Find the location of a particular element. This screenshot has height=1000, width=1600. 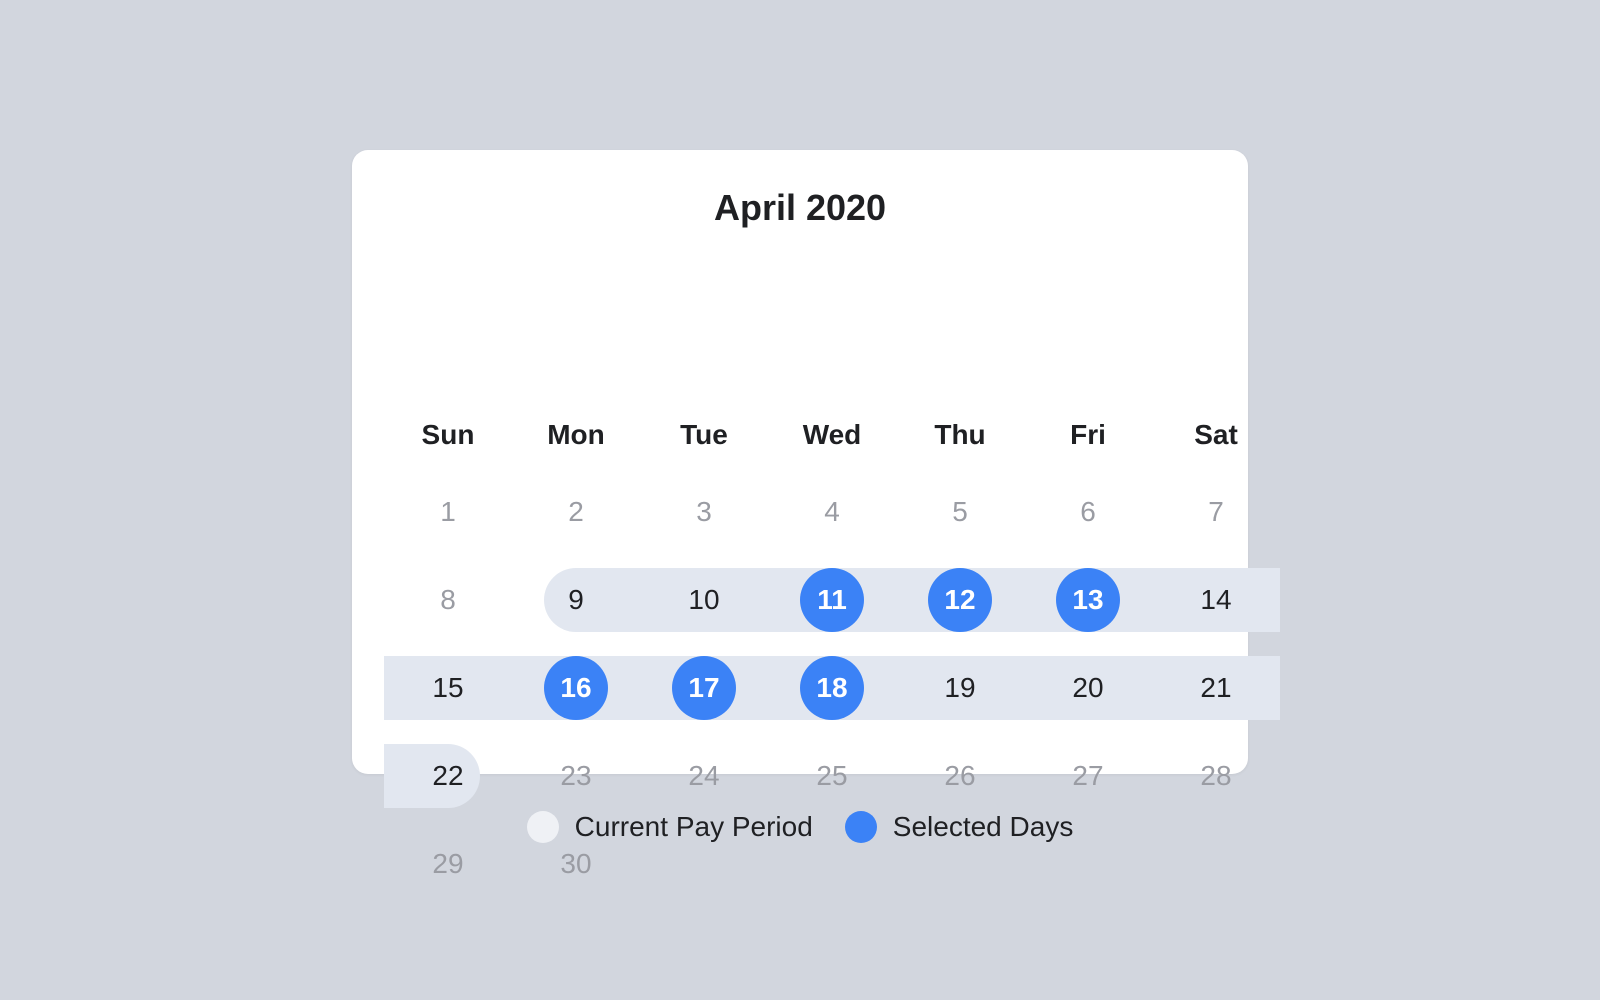

day-19: 19 is located at coordinates (960, 688).